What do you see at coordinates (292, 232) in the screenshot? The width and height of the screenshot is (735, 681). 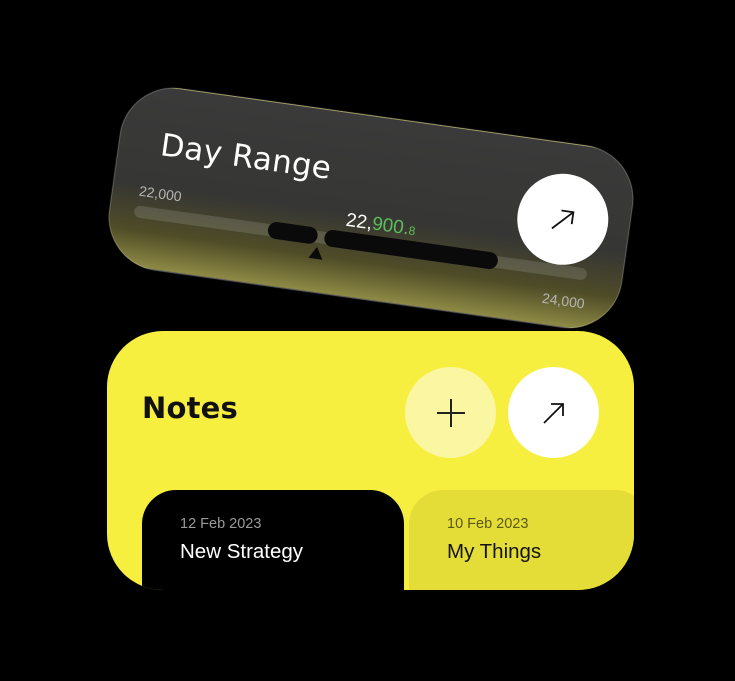 I see `range-segment-left` at bounding box center [292, 232].